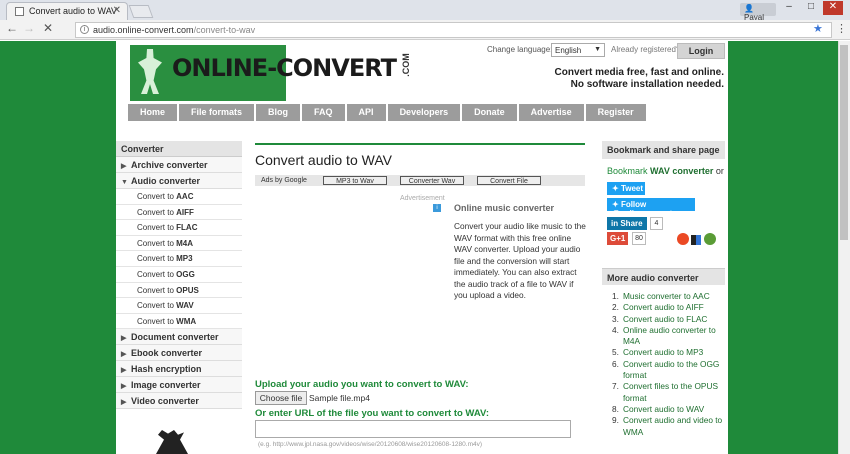 The height and width of the screenshot is (454, 850). What do you see at coordinates (789, 8) in the screenshot?
I see `minimize-button: –` at bounding box center [789, 8].